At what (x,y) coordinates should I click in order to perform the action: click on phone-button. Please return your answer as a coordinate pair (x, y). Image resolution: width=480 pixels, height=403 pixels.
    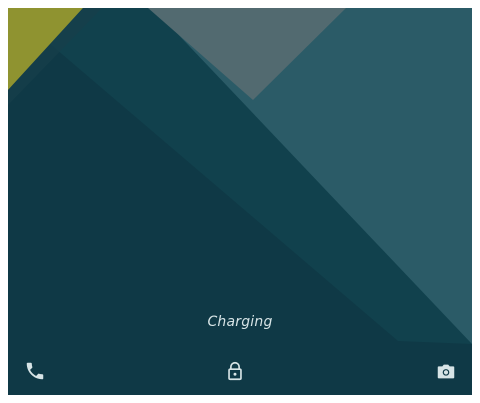
    Looking at the image, I should click on (40, 376).